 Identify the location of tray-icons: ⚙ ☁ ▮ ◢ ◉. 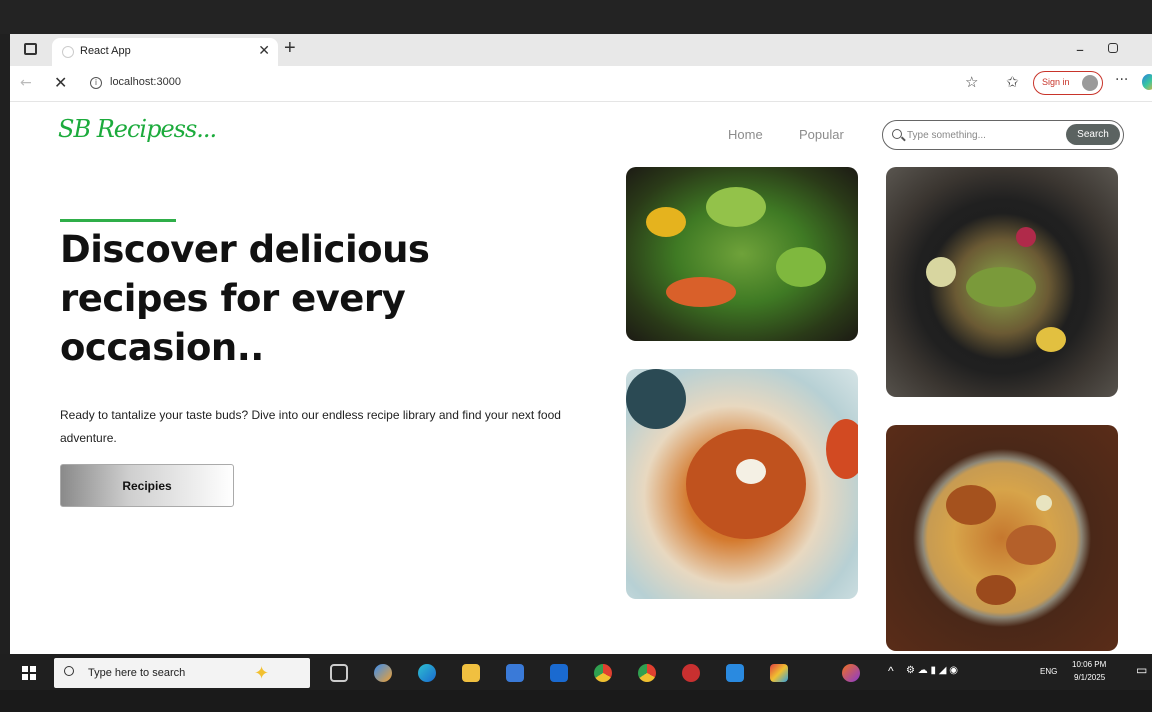
(932, 670).